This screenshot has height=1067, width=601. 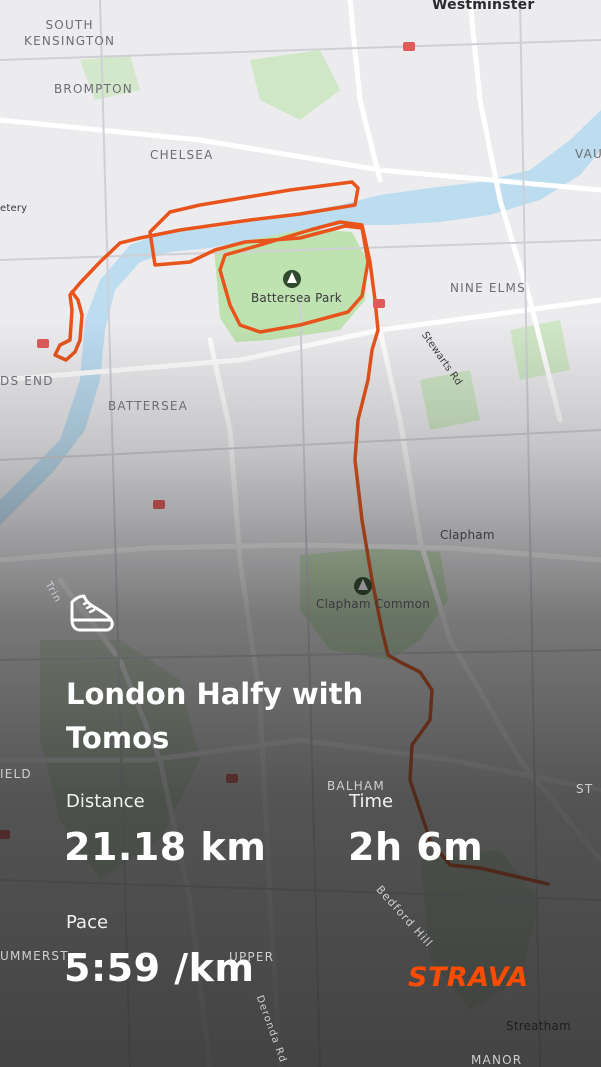 I want to click on pace-value: 5:59 /km, so click(x=159, y=968).